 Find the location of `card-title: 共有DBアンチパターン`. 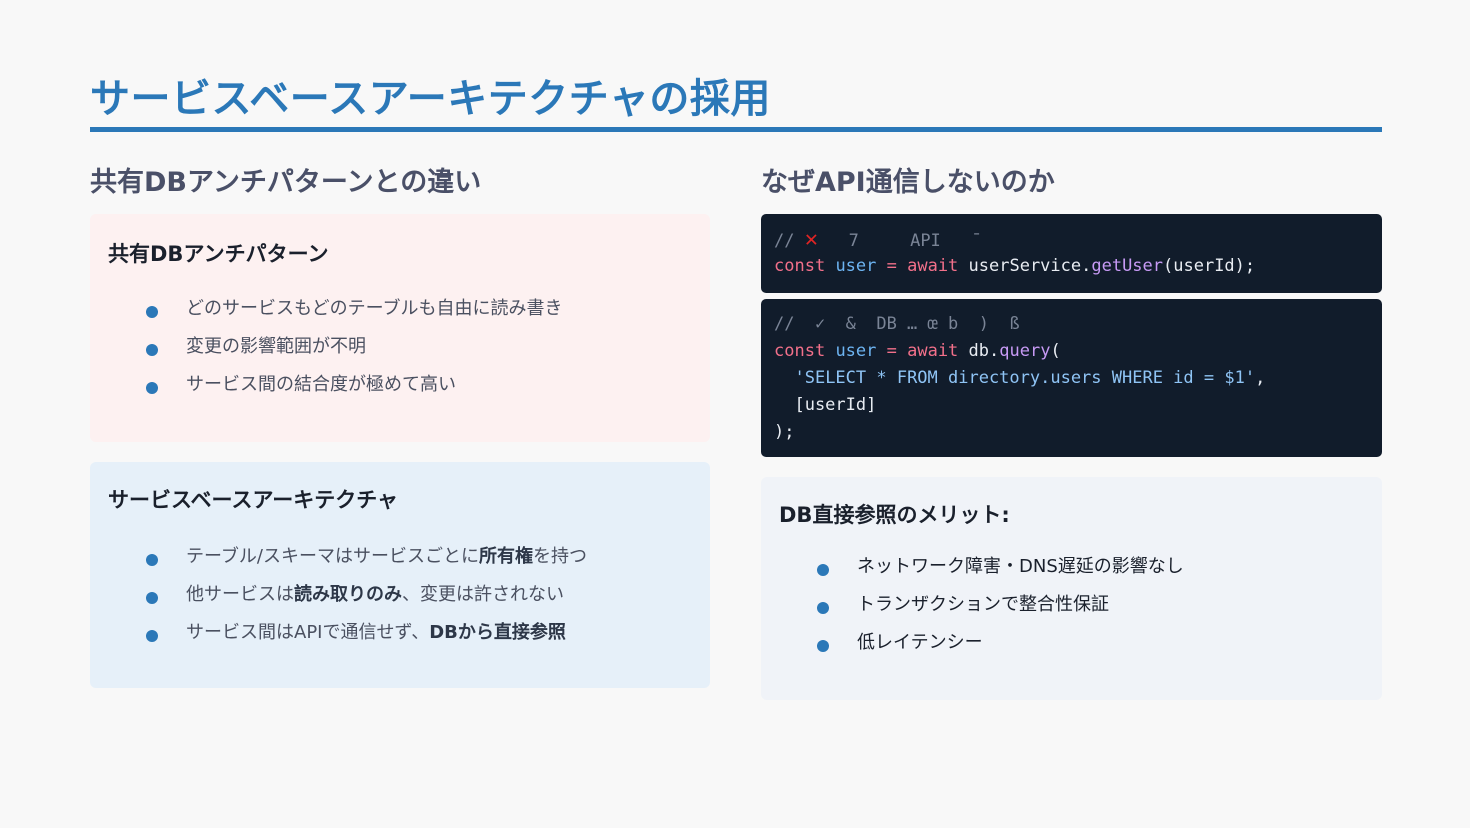

card-title: 共有DBアンチパターン is located at coordinates (218, 254).